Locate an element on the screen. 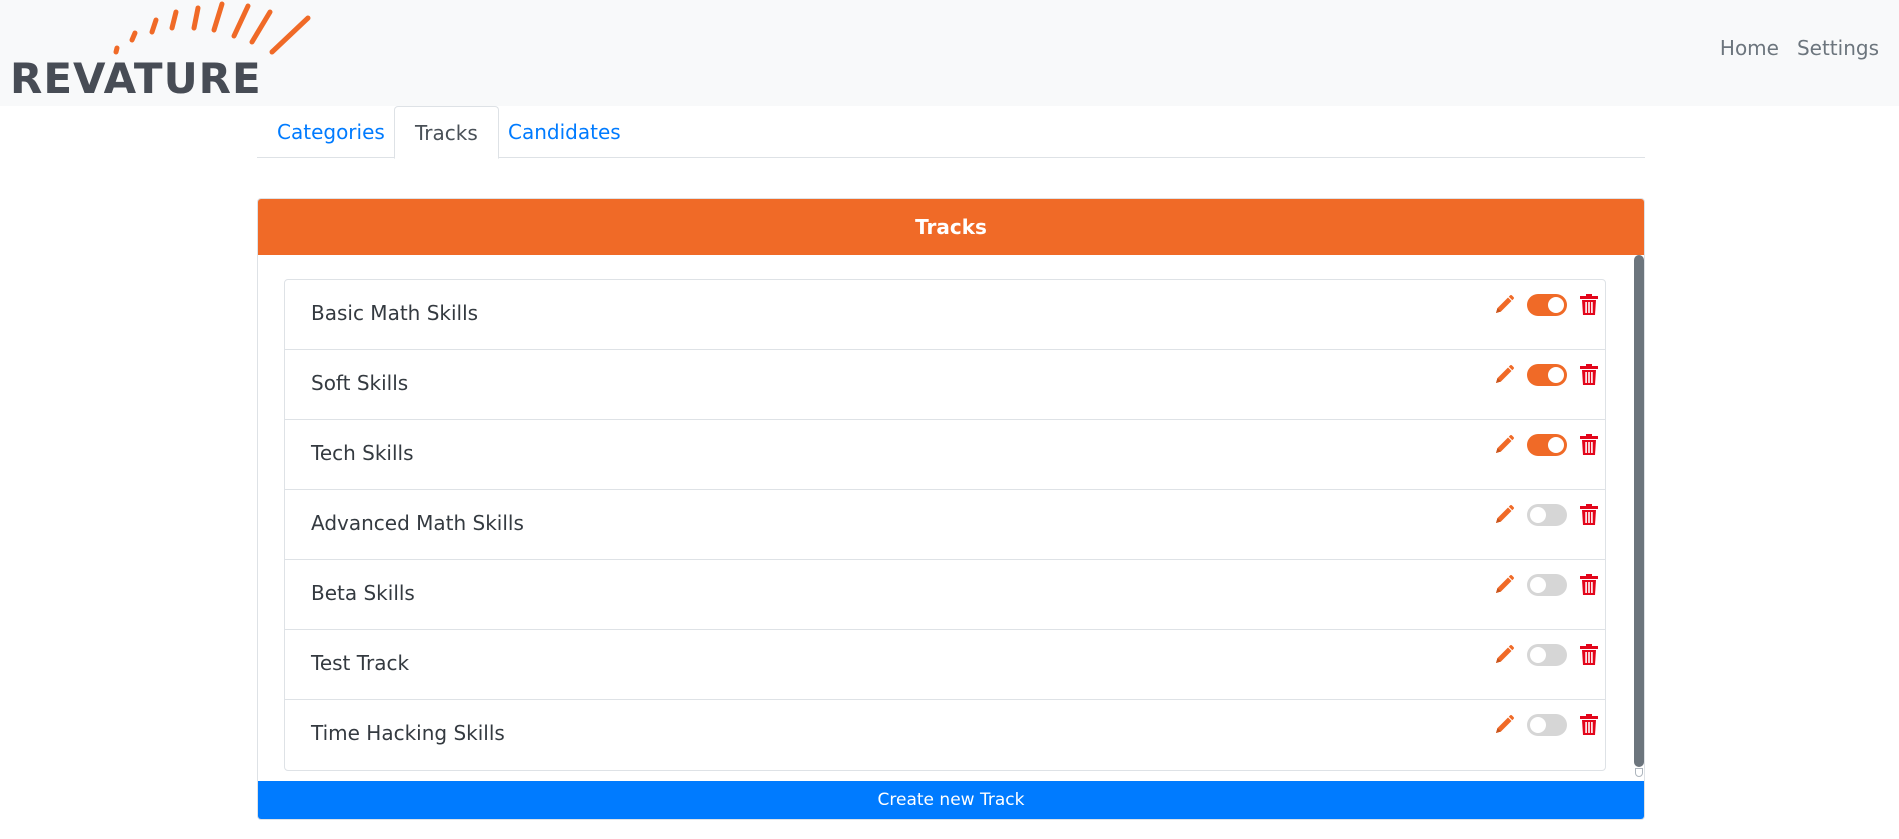 The image size is (1899, 839). nav-links: Home Settings is located at coordinates (1799, 48).